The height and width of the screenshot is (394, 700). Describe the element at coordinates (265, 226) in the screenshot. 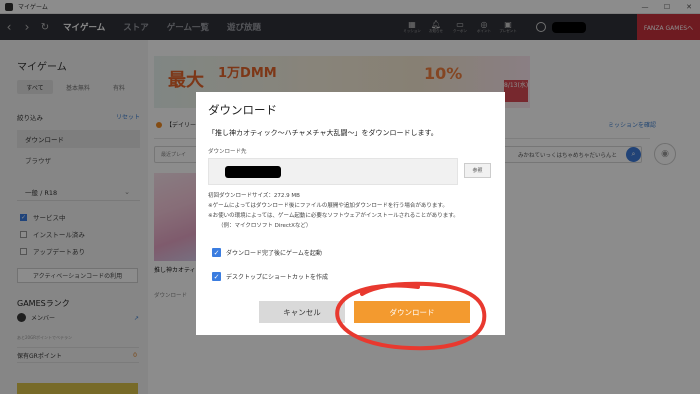

I see `note-3: （例：マイクロソフト DirectXなど）` at that location.